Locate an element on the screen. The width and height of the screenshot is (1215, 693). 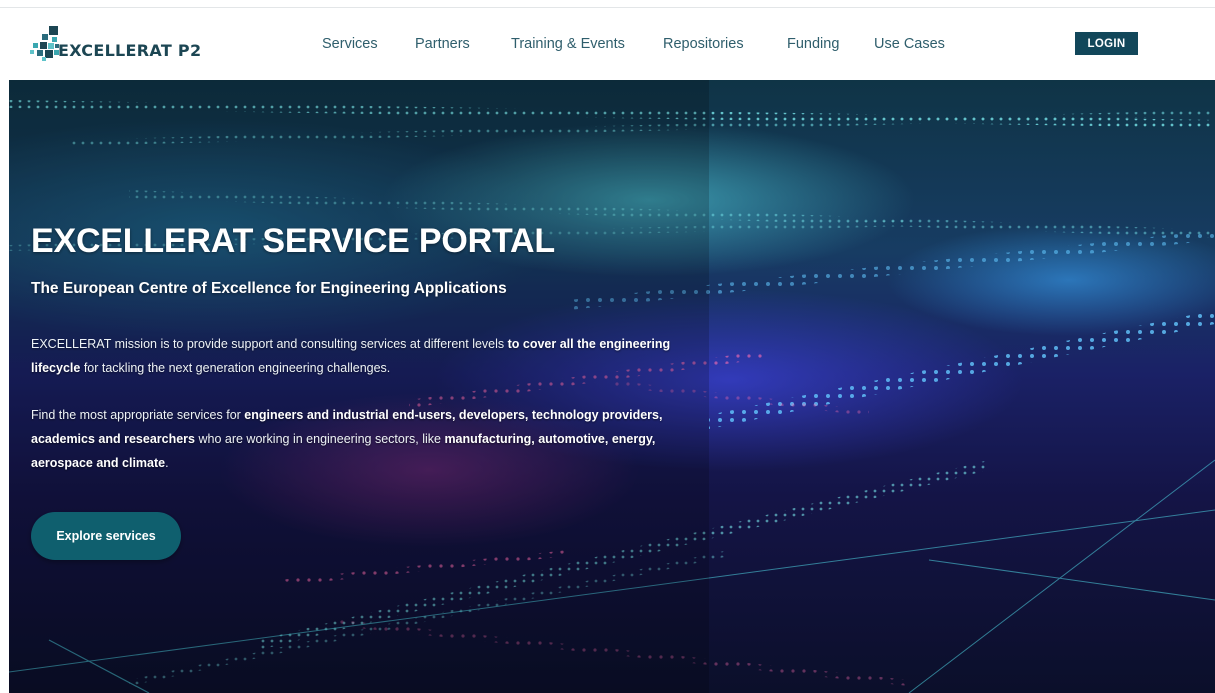
nav-item-partners: Partners is located at coordinates (442, 44).